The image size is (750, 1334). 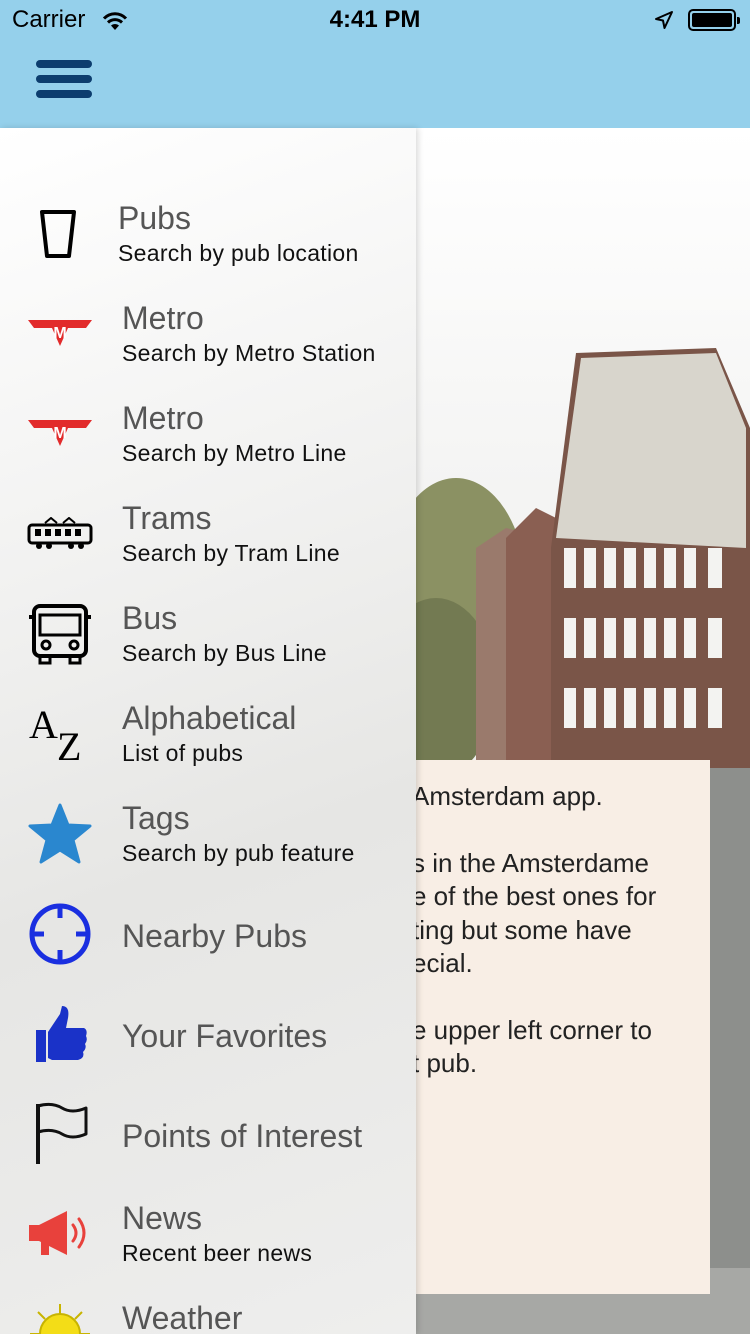 What do you see at coordinates (208, 1234) in the screenshot?
I see `menu-item-news: News Recent beer news` at bounding box center [208, 1234].